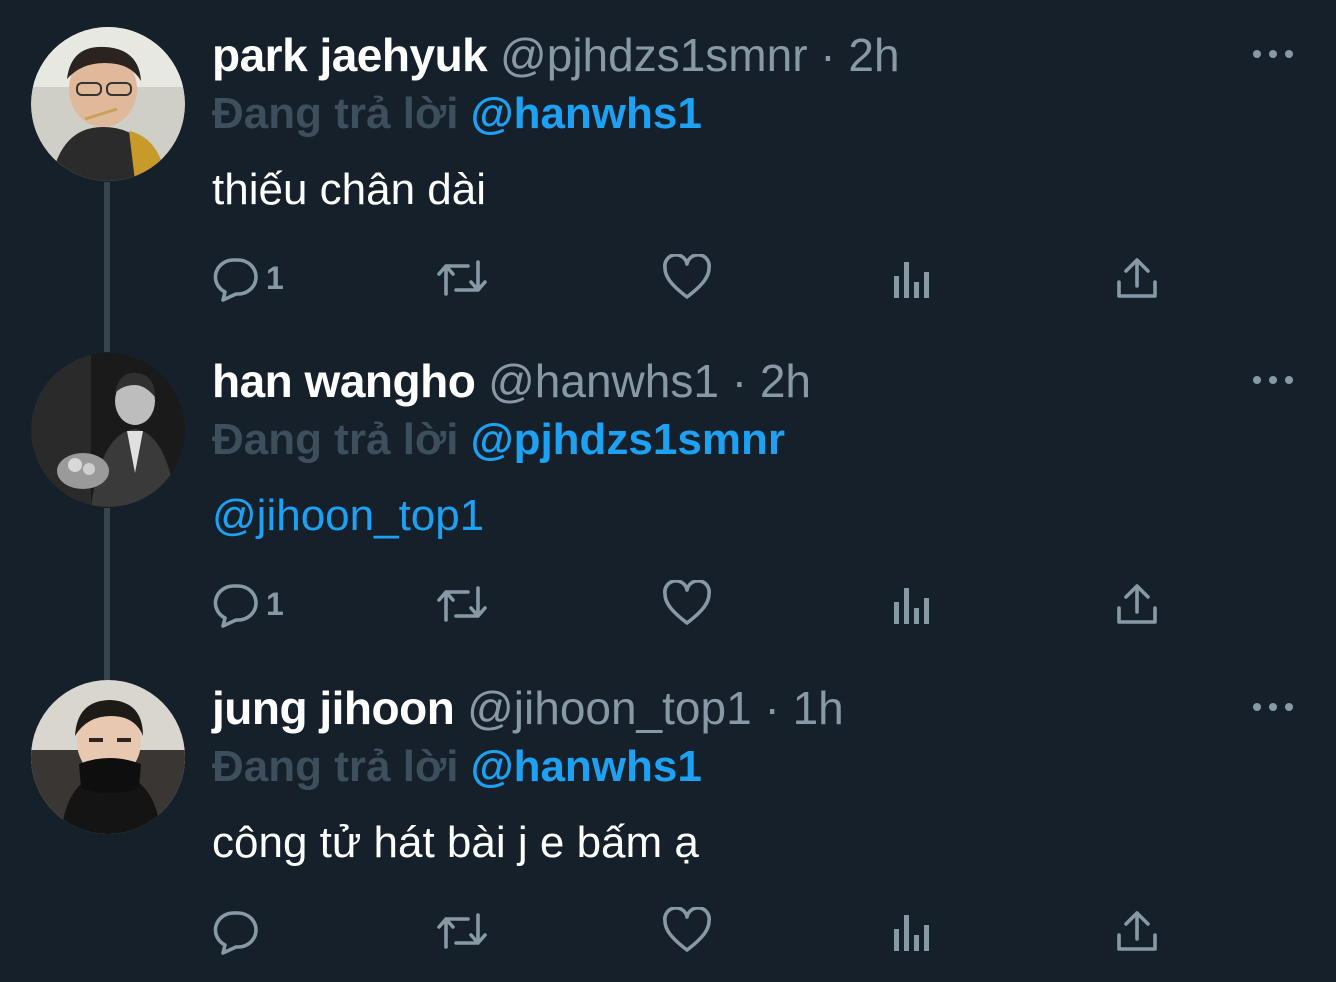  Describe the element at coordinates (603, 381) in the screenshot. I see `user-handle: @hanwhs1` at that location.